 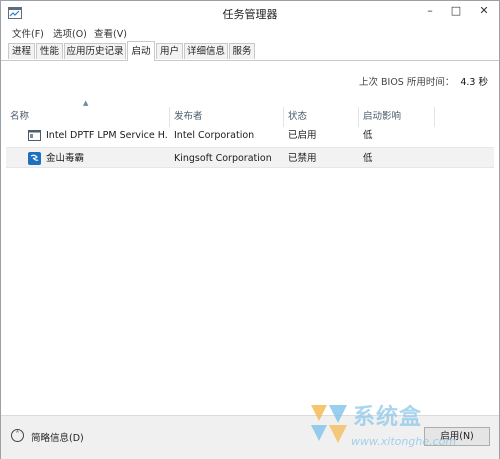 I want to click on app-window-icon, so click(x=34, y=135).